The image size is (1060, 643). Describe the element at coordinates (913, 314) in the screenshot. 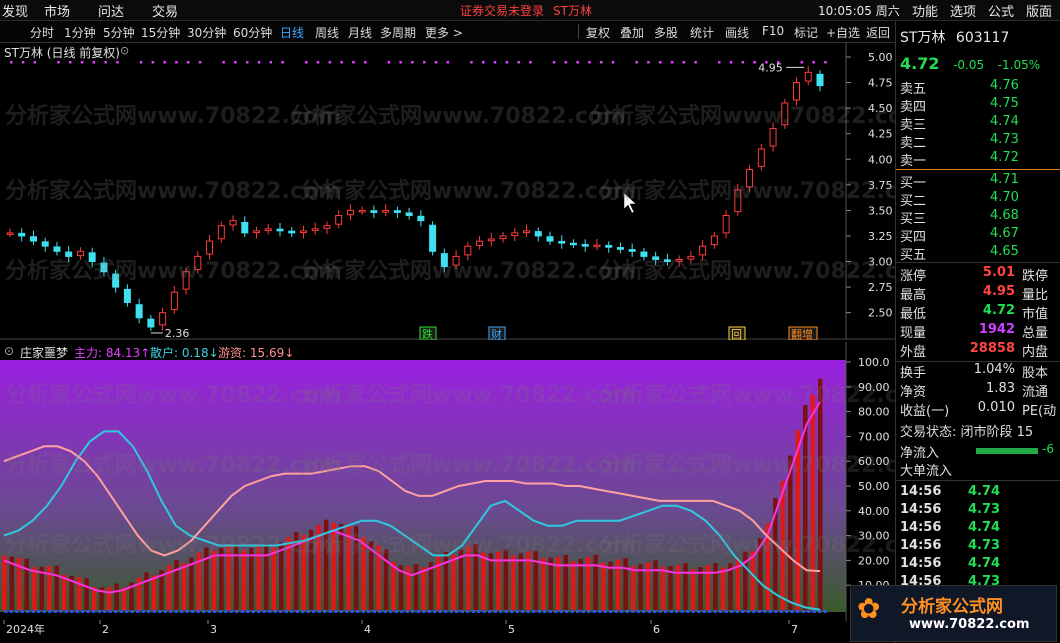

I see `stat-label: 最低` at that location.